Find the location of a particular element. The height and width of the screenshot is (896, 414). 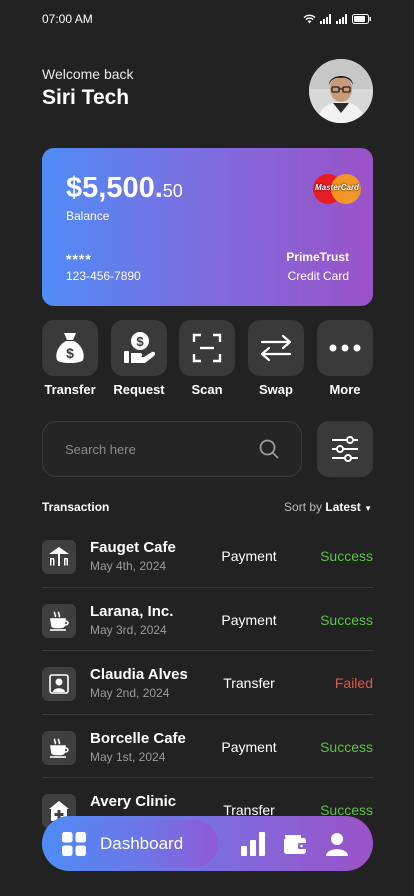

sort-control: Sort by Latest ▼ is located at coordinates (328, 507).